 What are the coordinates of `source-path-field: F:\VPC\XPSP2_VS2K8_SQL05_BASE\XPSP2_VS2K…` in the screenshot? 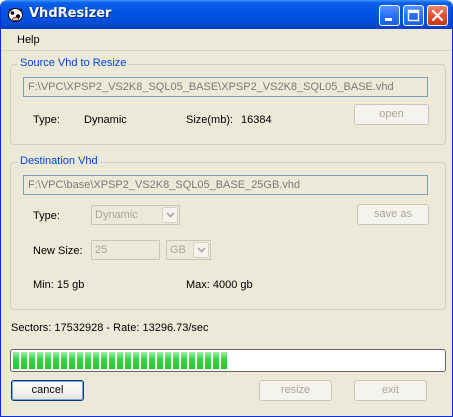 It's located at (225, 87).